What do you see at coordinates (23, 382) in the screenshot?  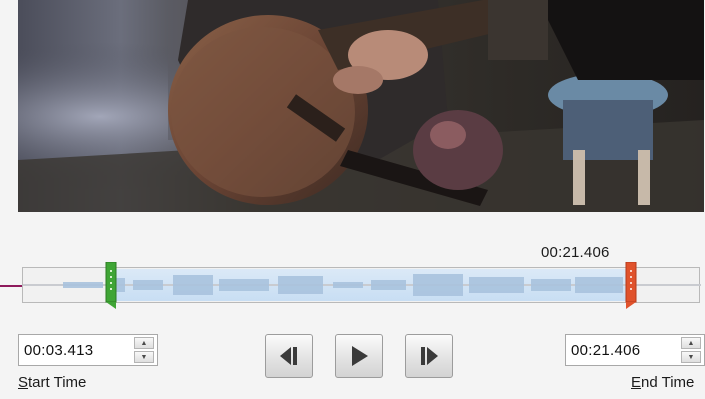 I see `start-time-accelerator: S` at bounding box center [23, 382].